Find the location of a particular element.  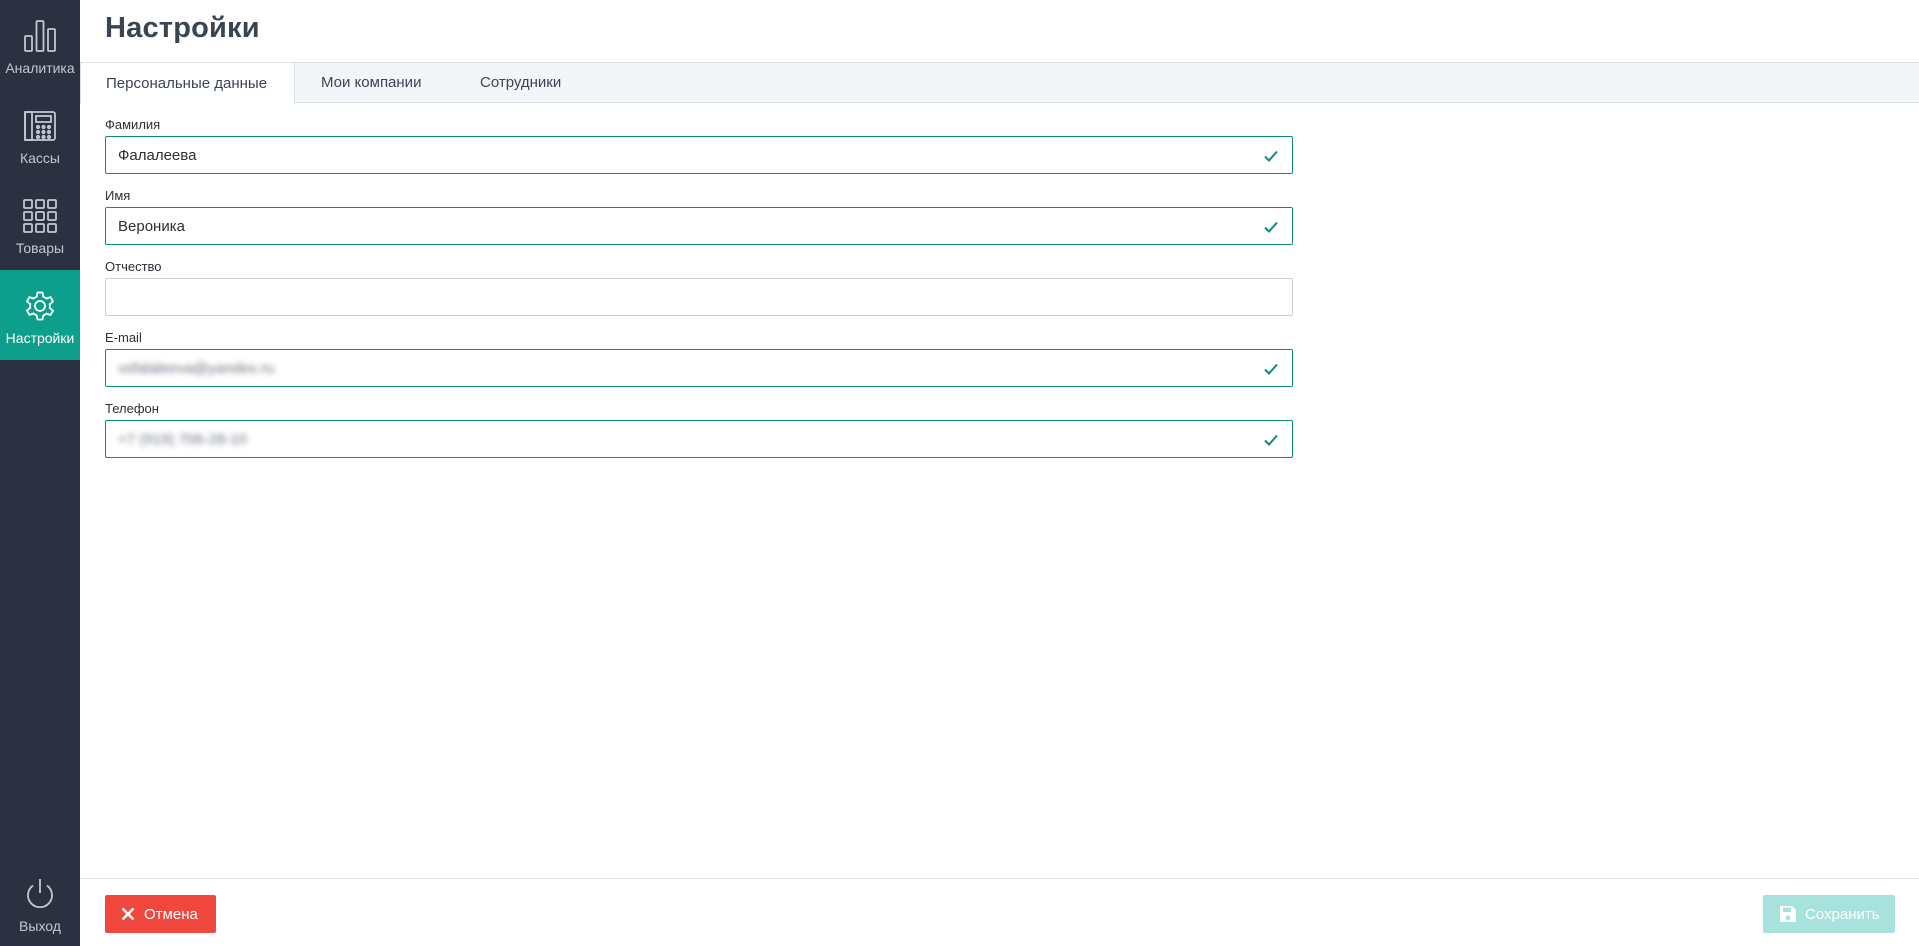

email-input: vsfalaleeva@yandex.ru is located at coordinates (699, 368).